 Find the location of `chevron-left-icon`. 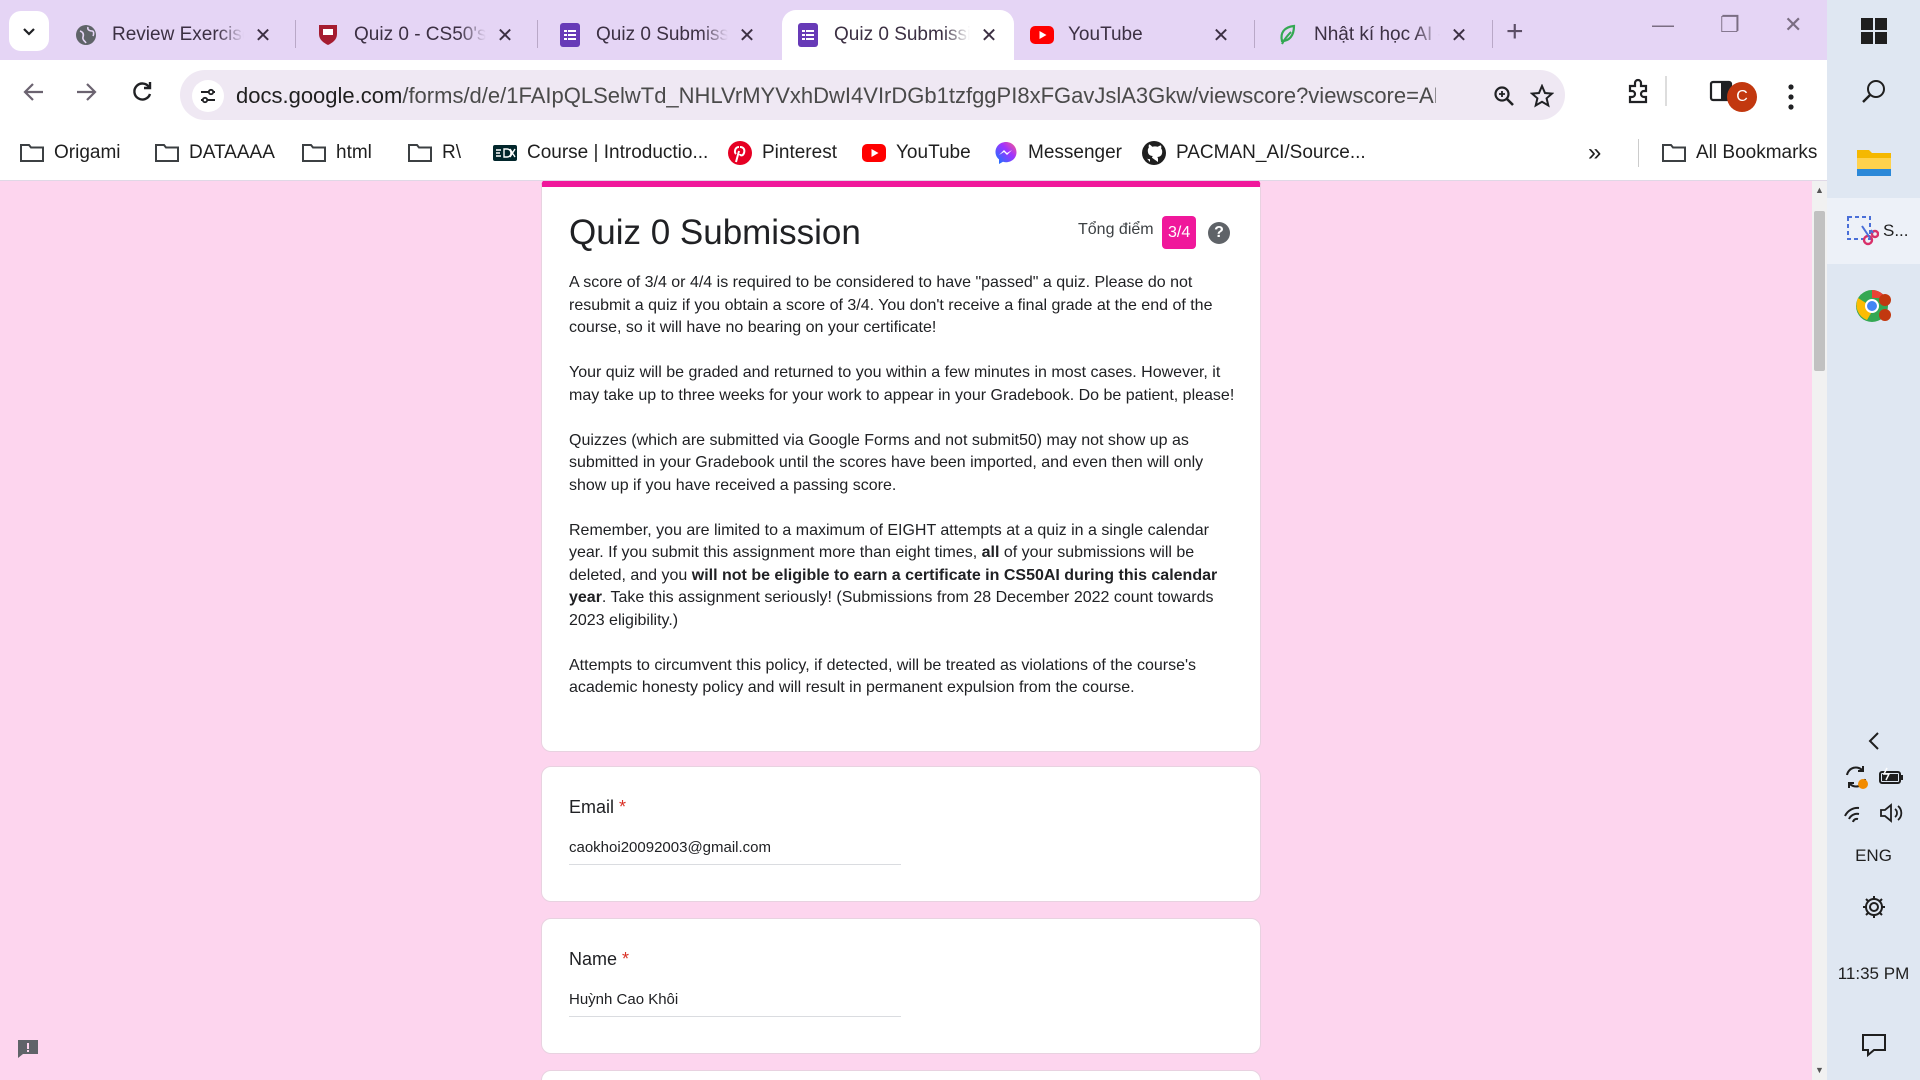

chevron-left-icon is located at coordinates (1873, 741).